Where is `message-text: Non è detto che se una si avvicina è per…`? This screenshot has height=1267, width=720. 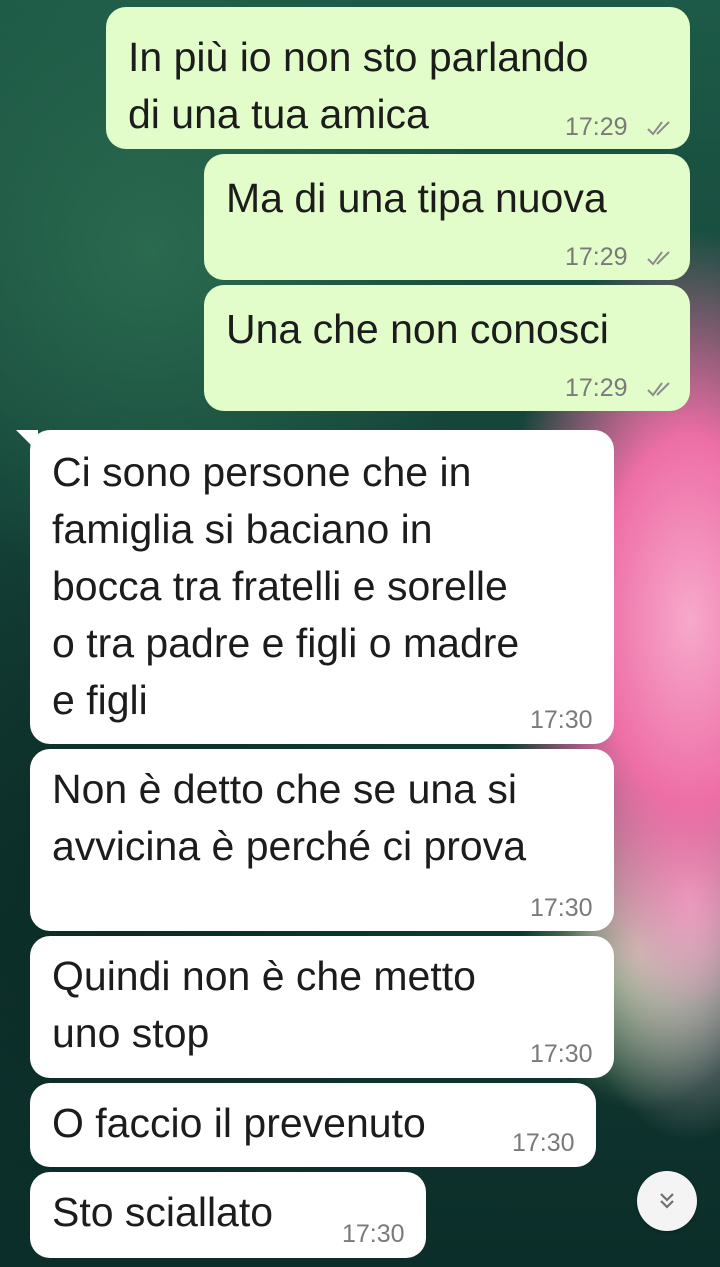
message-text: Non è detto che se una si avvicina è per… is located at coordinates (289, 817).